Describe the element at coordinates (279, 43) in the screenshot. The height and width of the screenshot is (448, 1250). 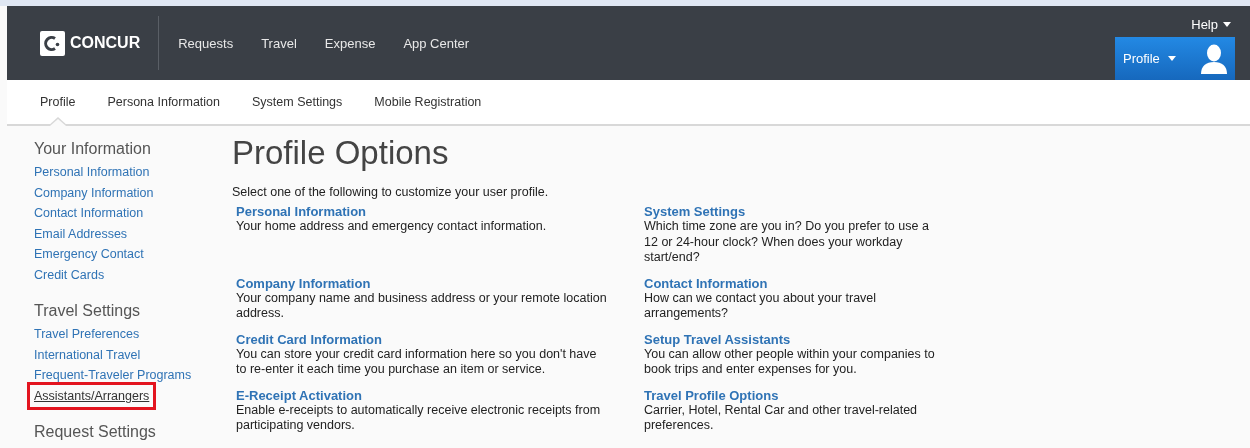
I see `nav-link: Travel` at that location.